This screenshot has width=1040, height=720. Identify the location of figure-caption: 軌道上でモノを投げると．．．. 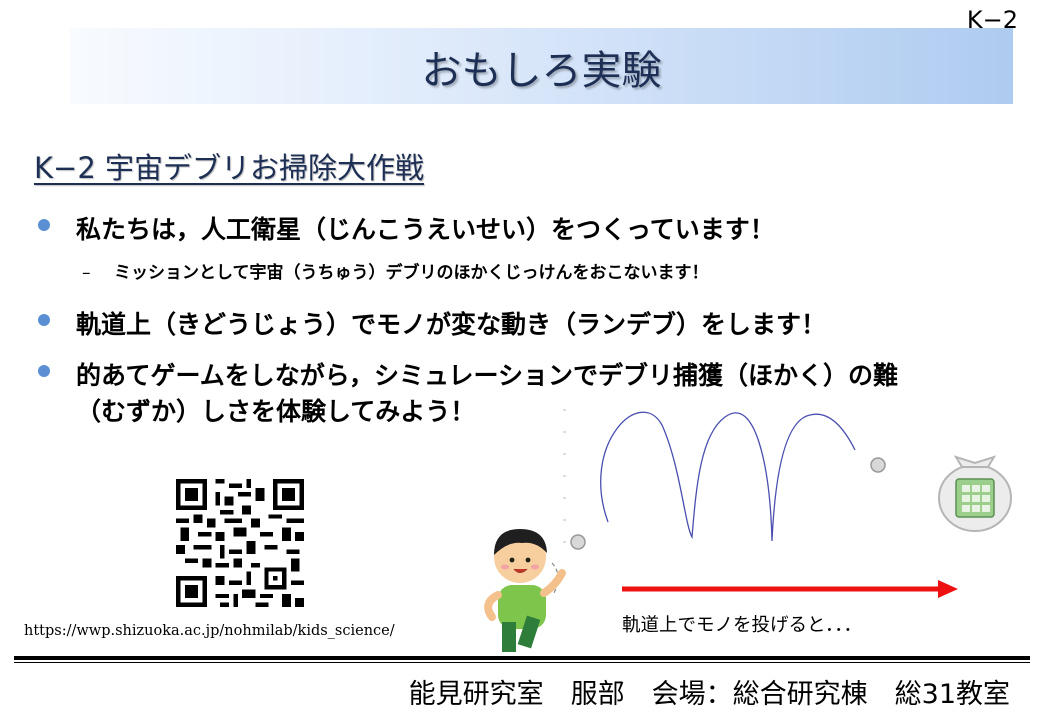
(742, 625).